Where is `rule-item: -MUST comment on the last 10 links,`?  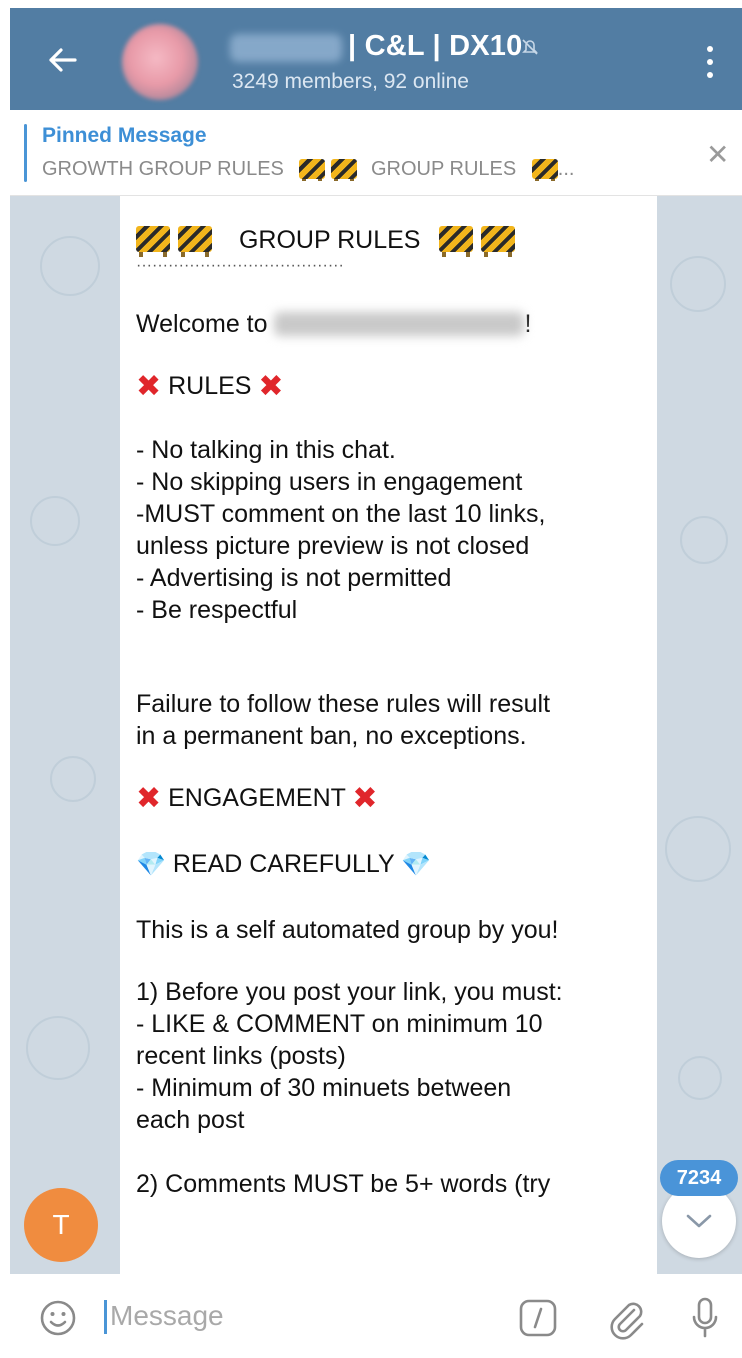
rule-item: -MUST comment on the last 10 links, is located at coordinates (341, 514).